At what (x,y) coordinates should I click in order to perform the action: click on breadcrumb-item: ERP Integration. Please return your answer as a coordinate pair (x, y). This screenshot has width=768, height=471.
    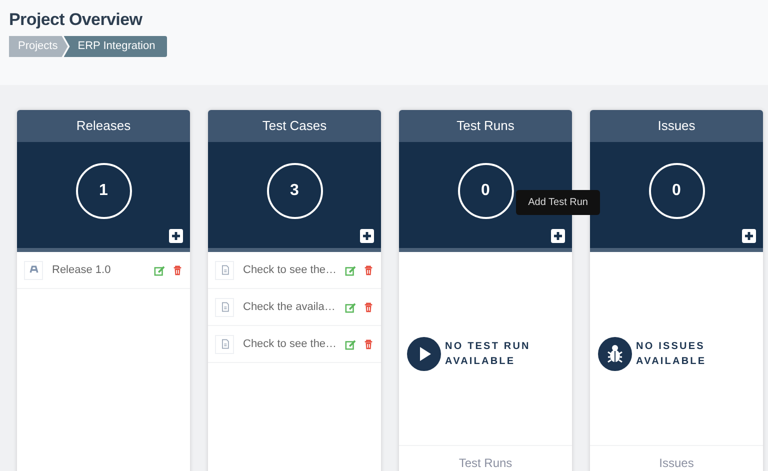
    Looking at the image, I should click on (116, 46).